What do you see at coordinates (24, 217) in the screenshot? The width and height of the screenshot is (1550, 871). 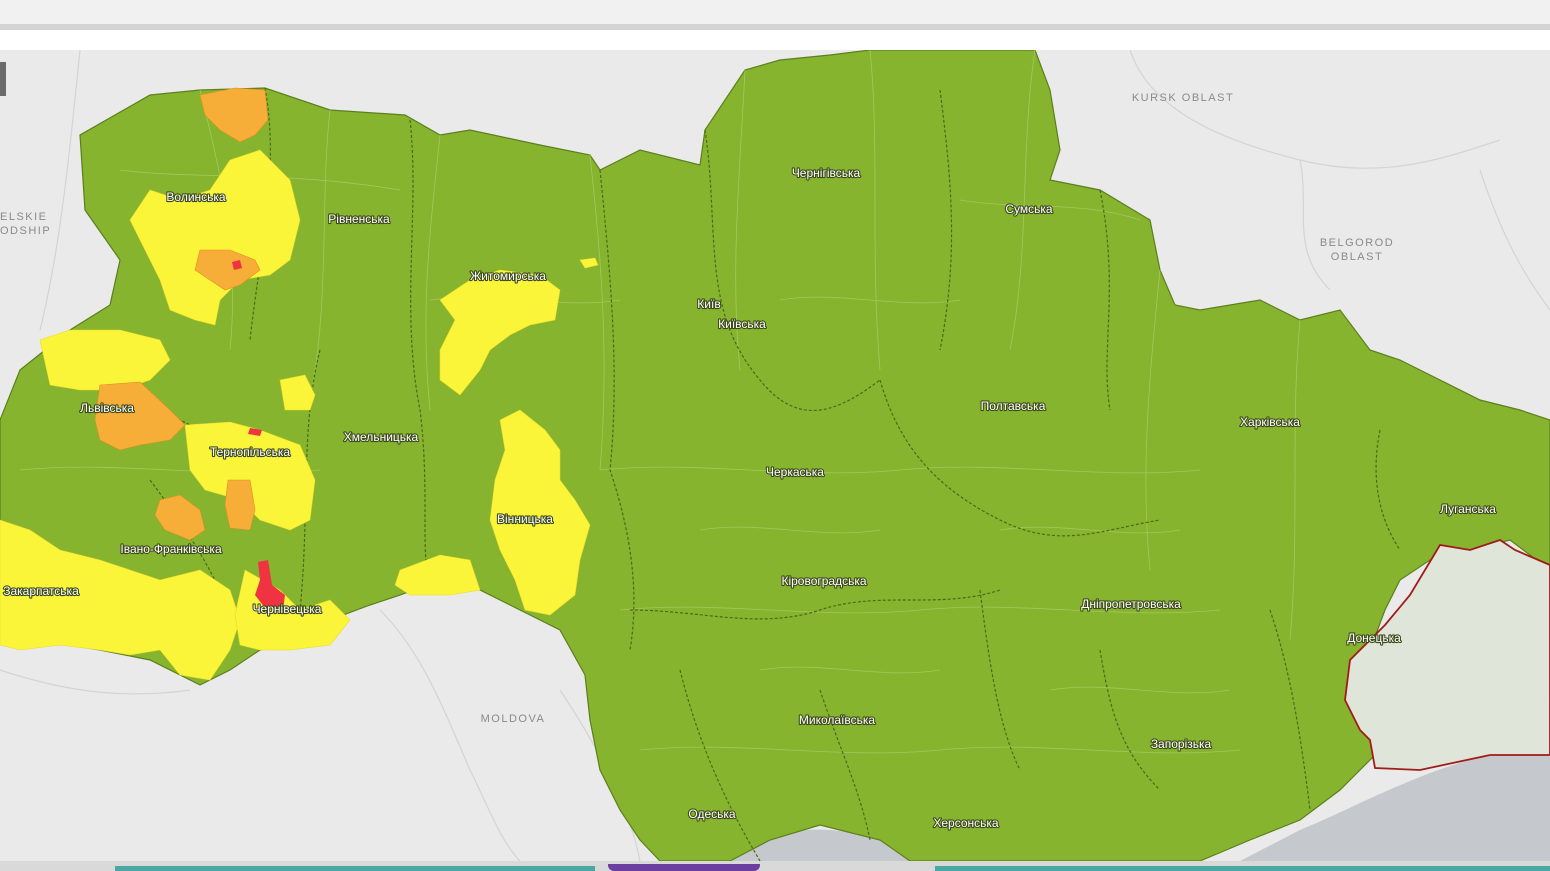 I see `west-label-1: ELSKIE` at bounding box center [24, 217].